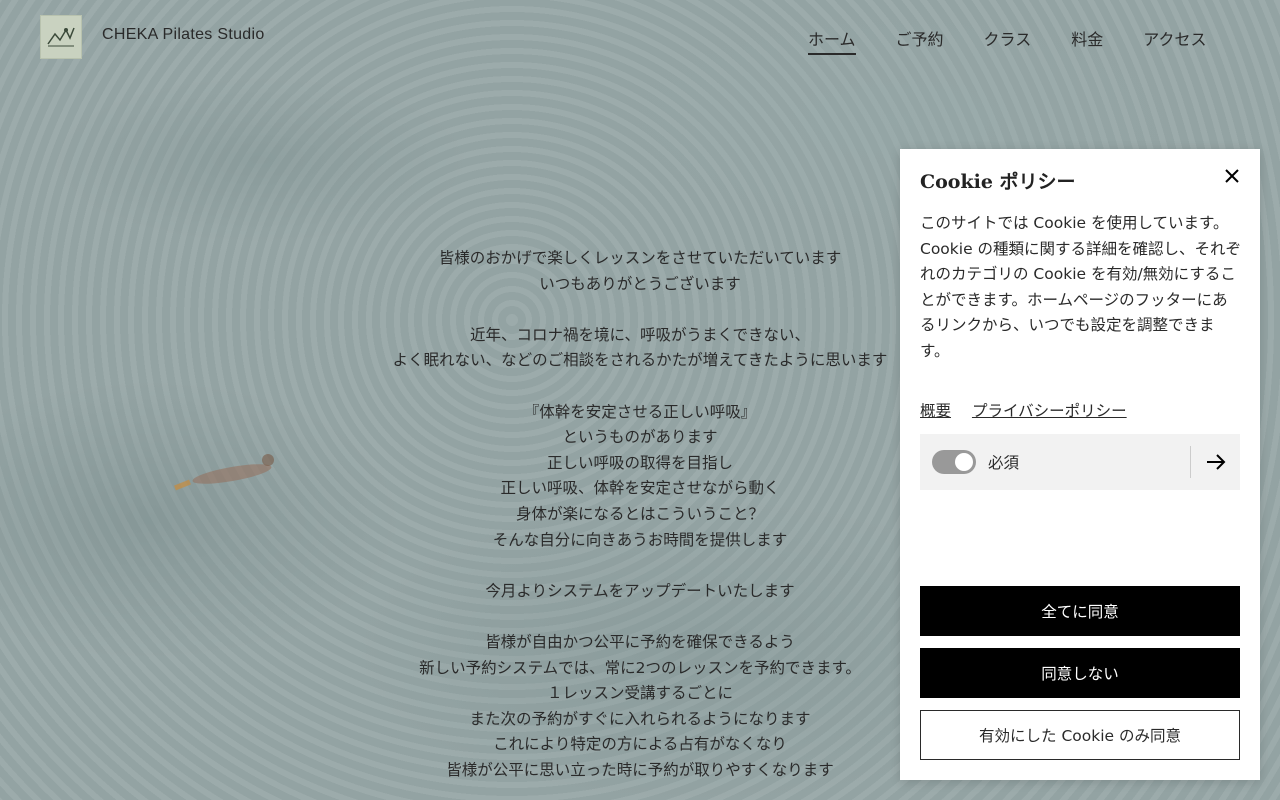 The height and width of the screenshot is (800, 1280). What do you see at coordinates (1216, 462) in the screenshot?
I see `arrow-right-icon` at bounding box center [1216, 462].